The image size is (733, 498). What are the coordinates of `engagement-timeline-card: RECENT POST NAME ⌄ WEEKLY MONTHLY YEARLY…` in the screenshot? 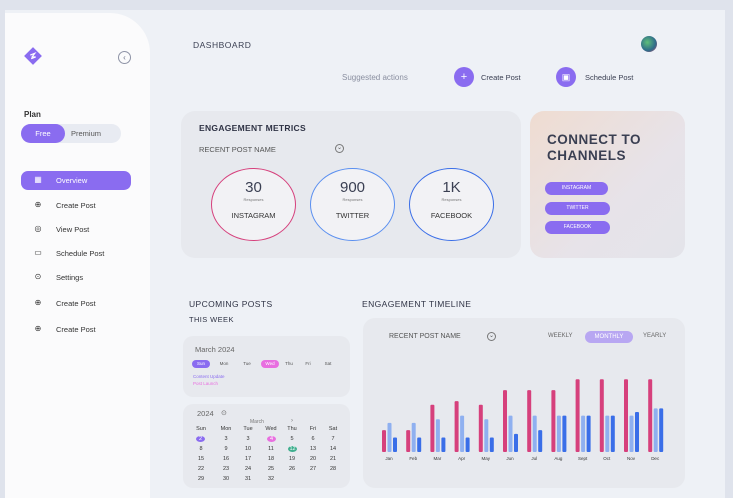 It's located at (524, 403).